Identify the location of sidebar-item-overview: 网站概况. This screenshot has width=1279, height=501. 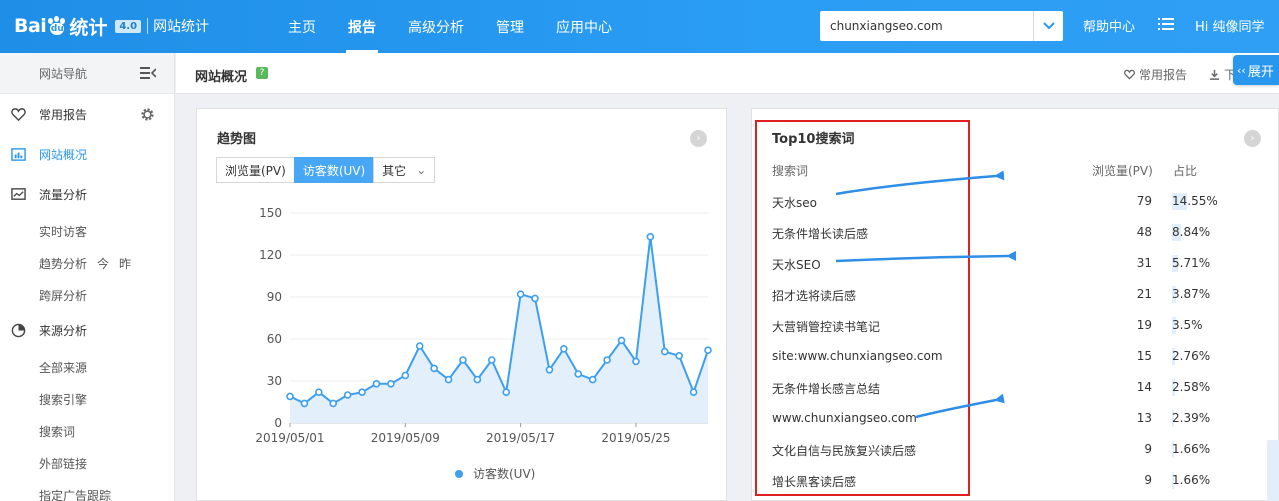
(87, 154).